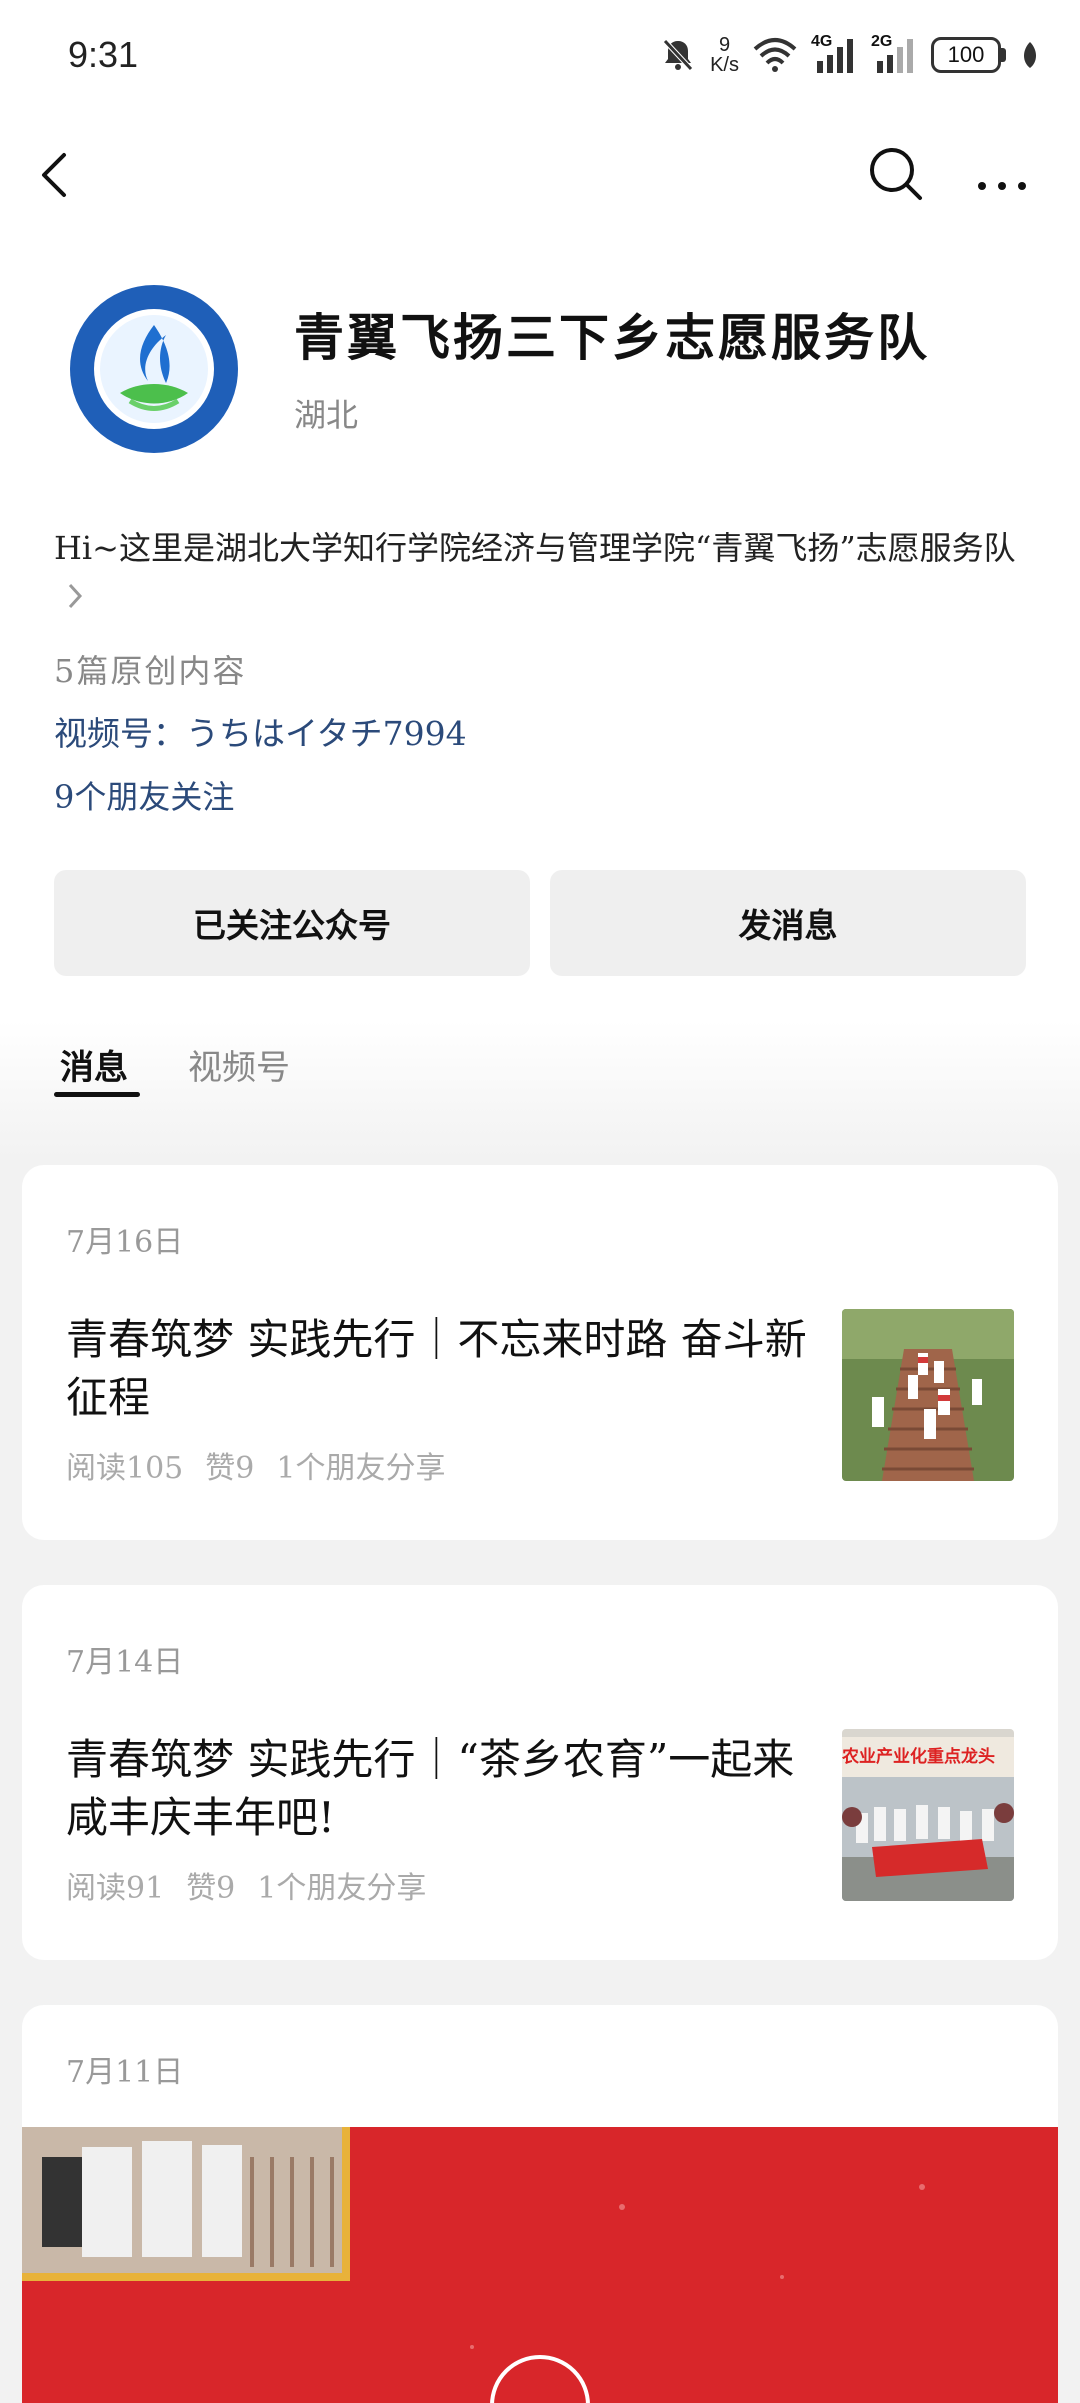 The width and height of the screenshot is (1080, 2403). I want to click on status-time: 9:31, so click(103, 54).